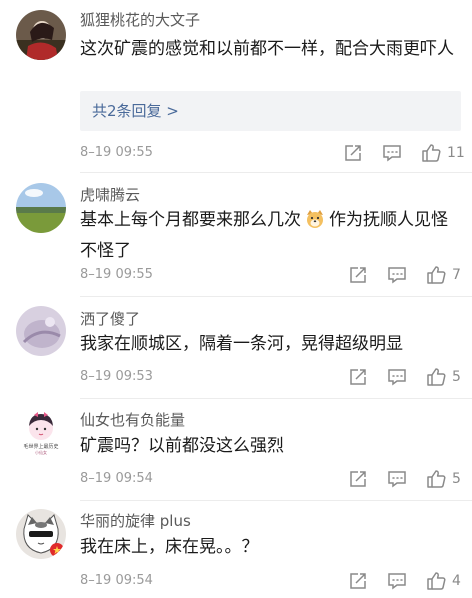  What do you see at coordinates (41, 433) in the screenshot?
I see `avatar: 毛世界上最历史 小仙女` at bounding box center [41, 433].